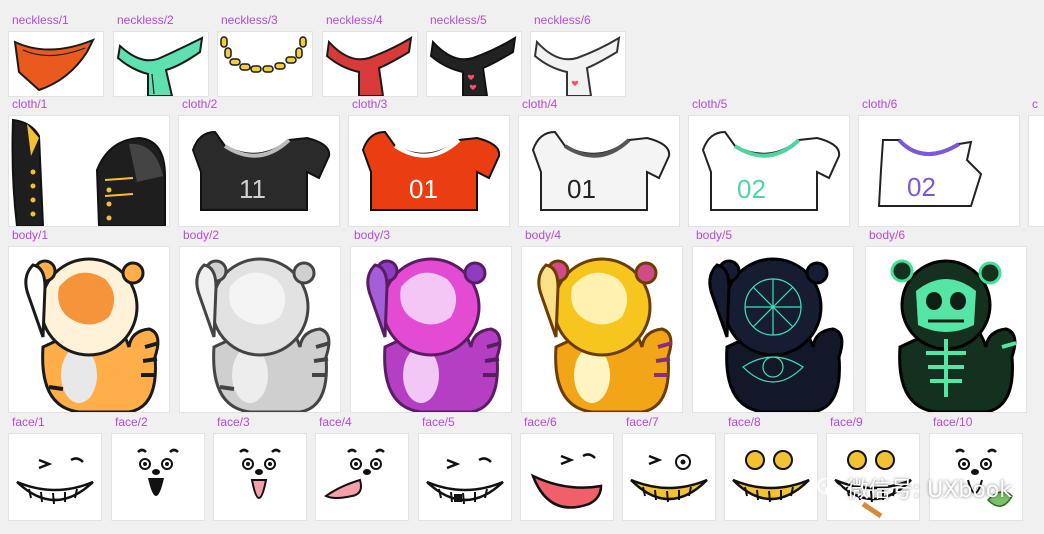  Describe the element at coordinates (540, 104) in the screenshot. I see `asset-label: cloth/4` at that location.